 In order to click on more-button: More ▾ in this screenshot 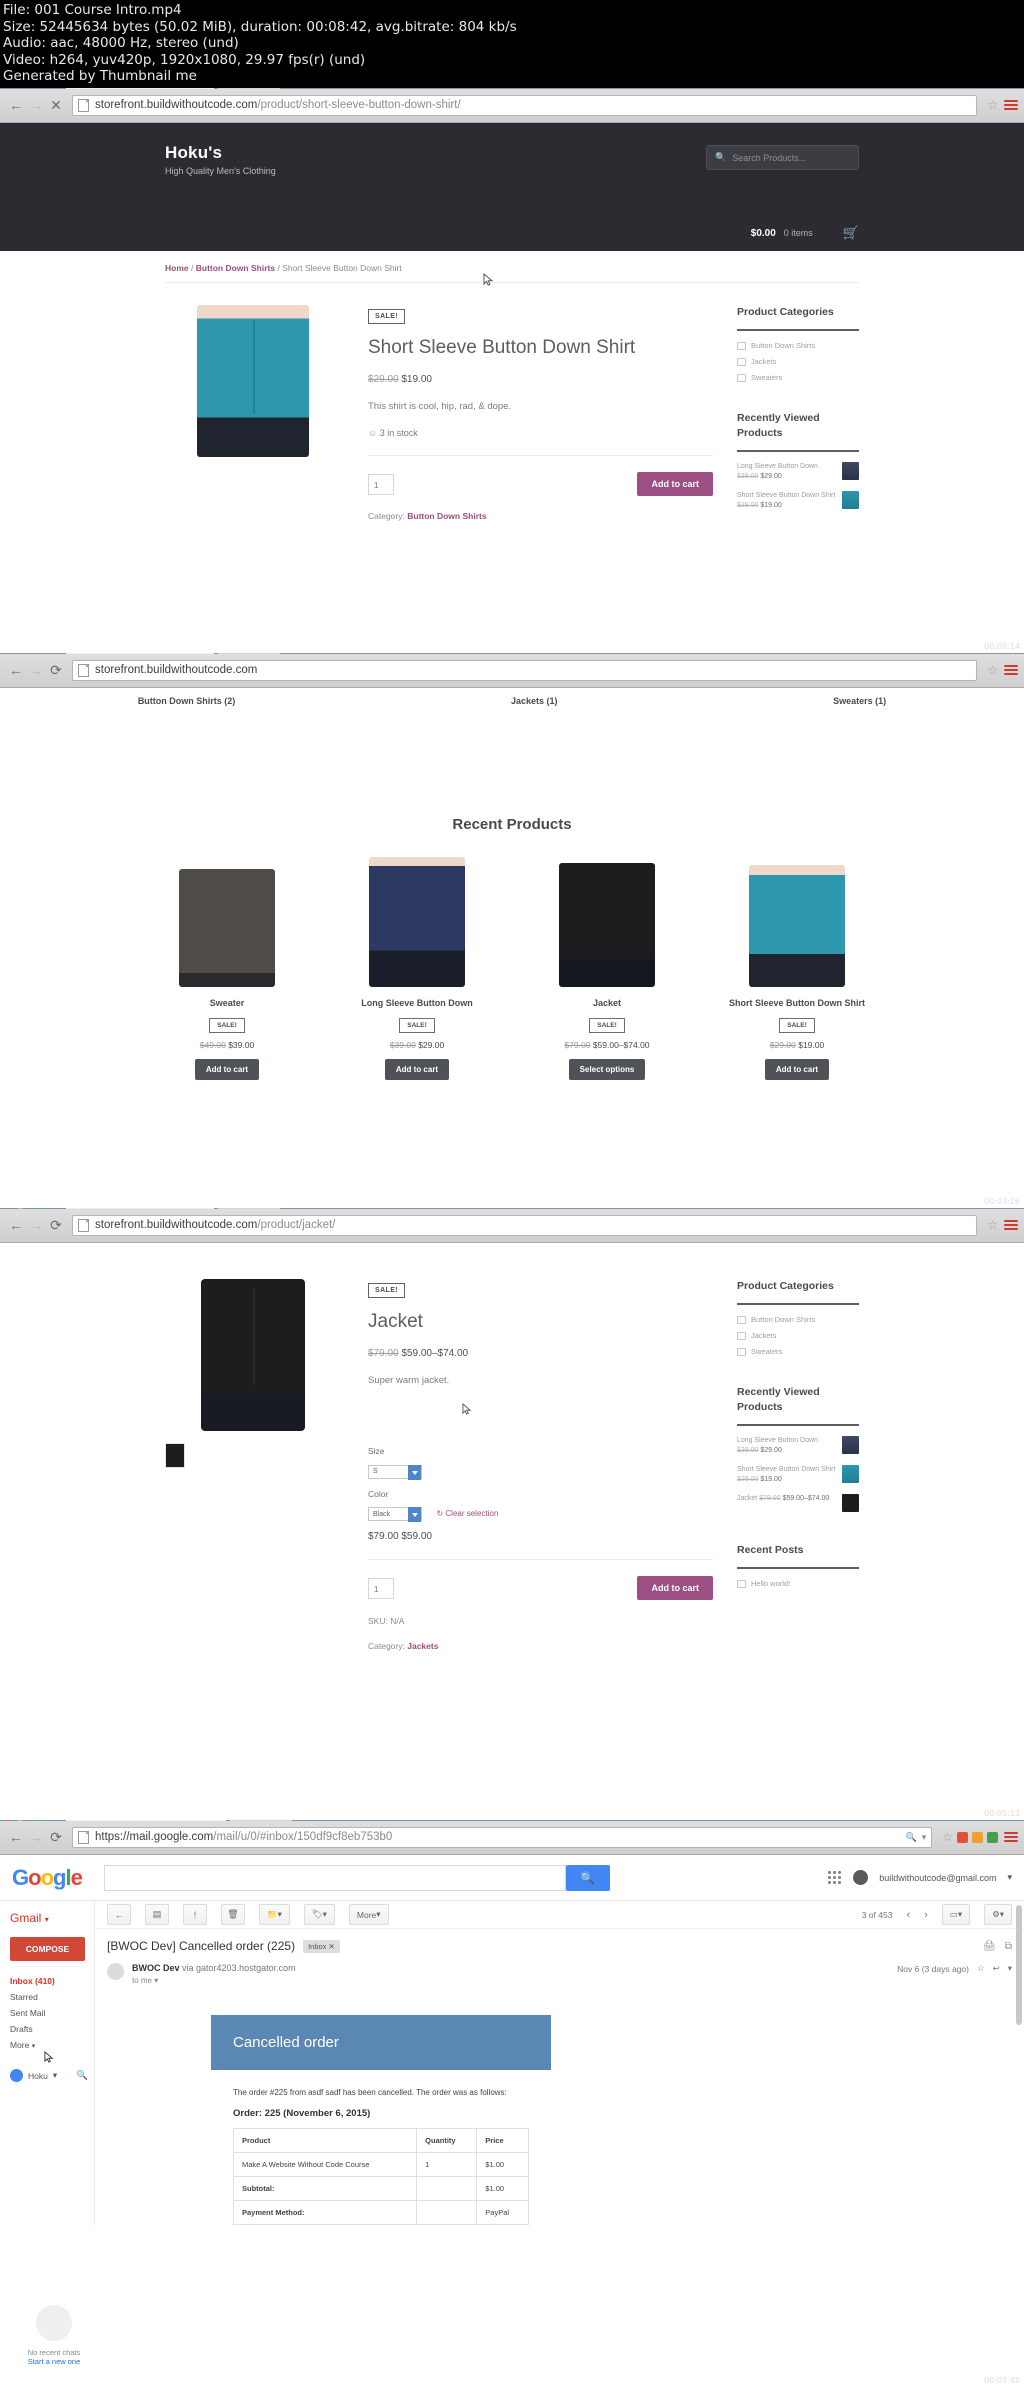, I will do `click(368, 1914)`.